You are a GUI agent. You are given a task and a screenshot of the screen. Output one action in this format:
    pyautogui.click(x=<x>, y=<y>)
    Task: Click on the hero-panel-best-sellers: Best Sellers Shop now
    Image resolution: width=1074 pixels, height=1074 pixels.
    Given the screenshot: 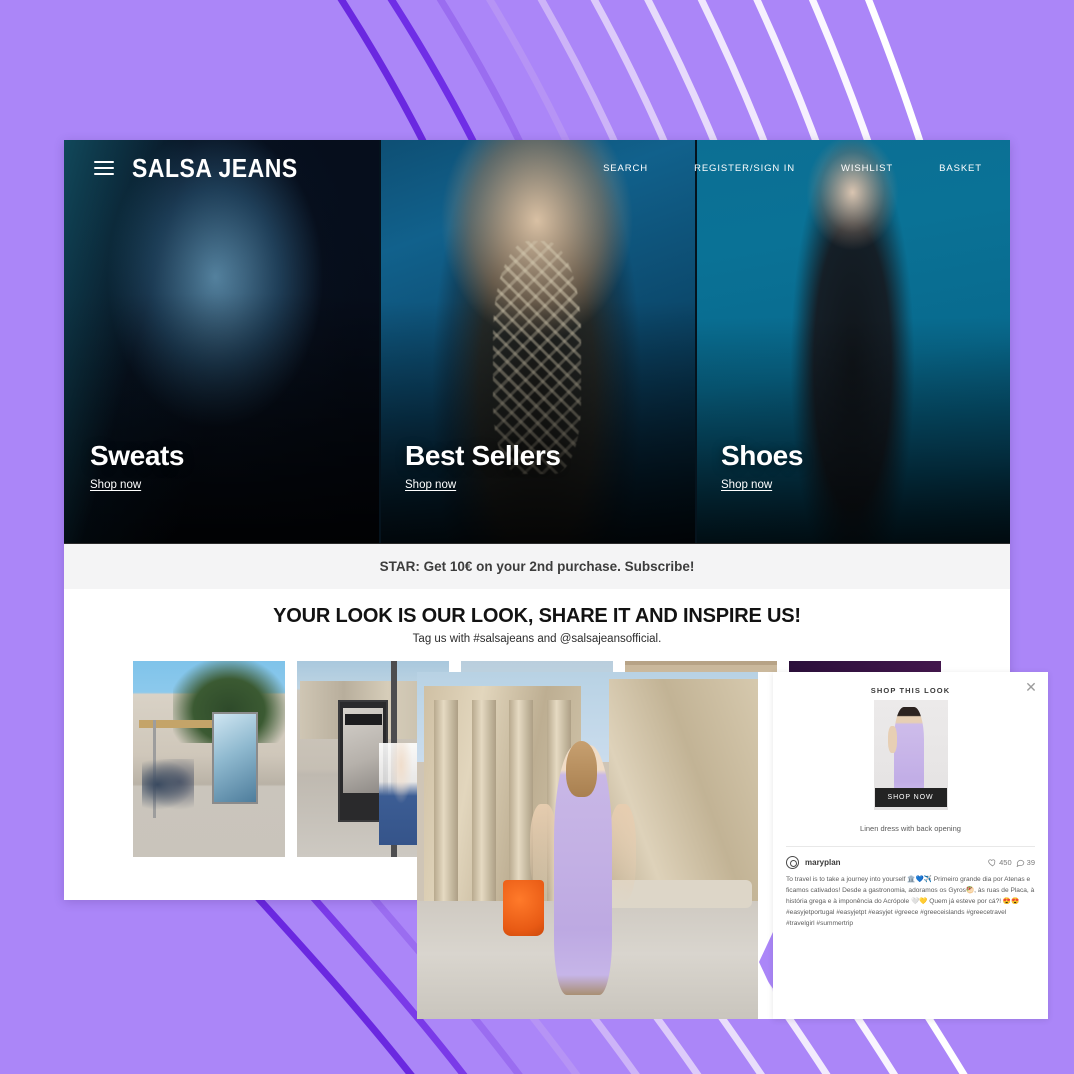 What is the action you would take?
    pyautogui.click(x=537, y=341)
    